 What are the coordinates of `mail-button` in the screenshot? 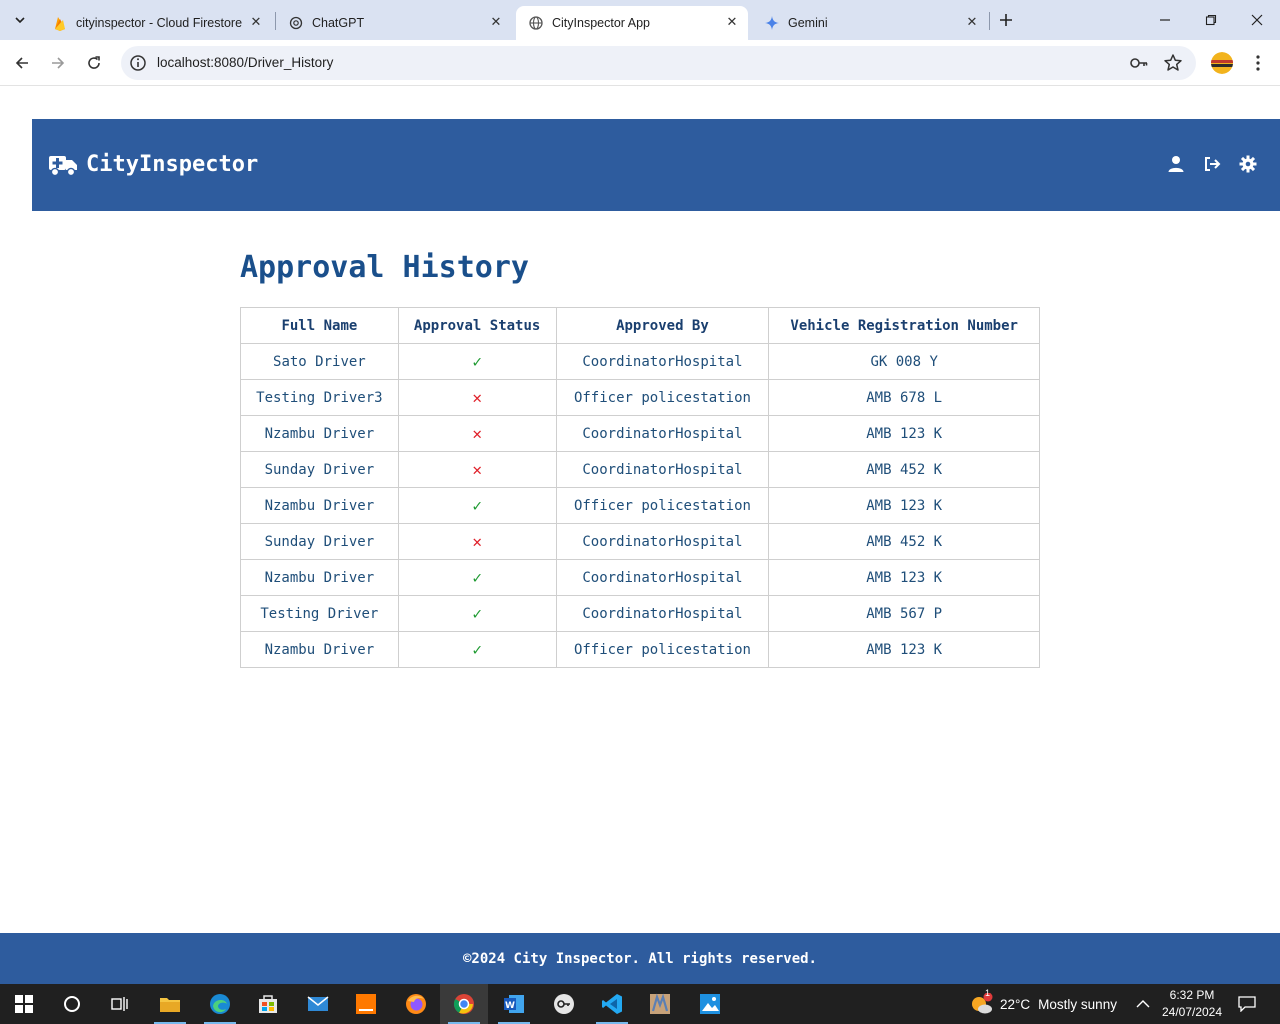 It's located at (318, 1004).